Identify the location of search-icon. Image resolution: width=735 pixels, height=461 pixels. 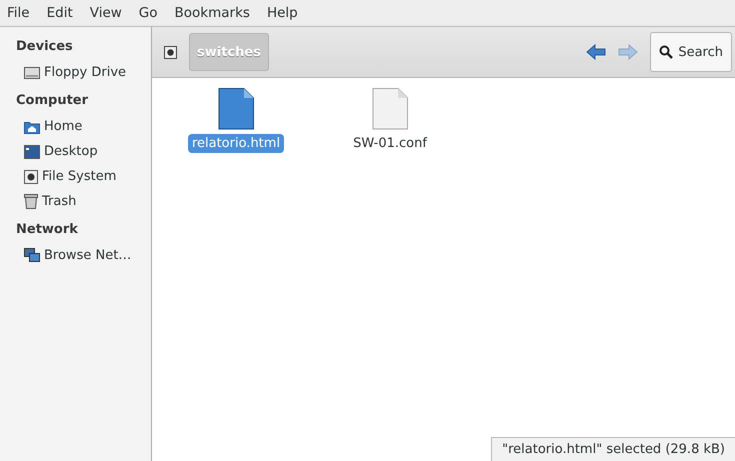
(666, 52).